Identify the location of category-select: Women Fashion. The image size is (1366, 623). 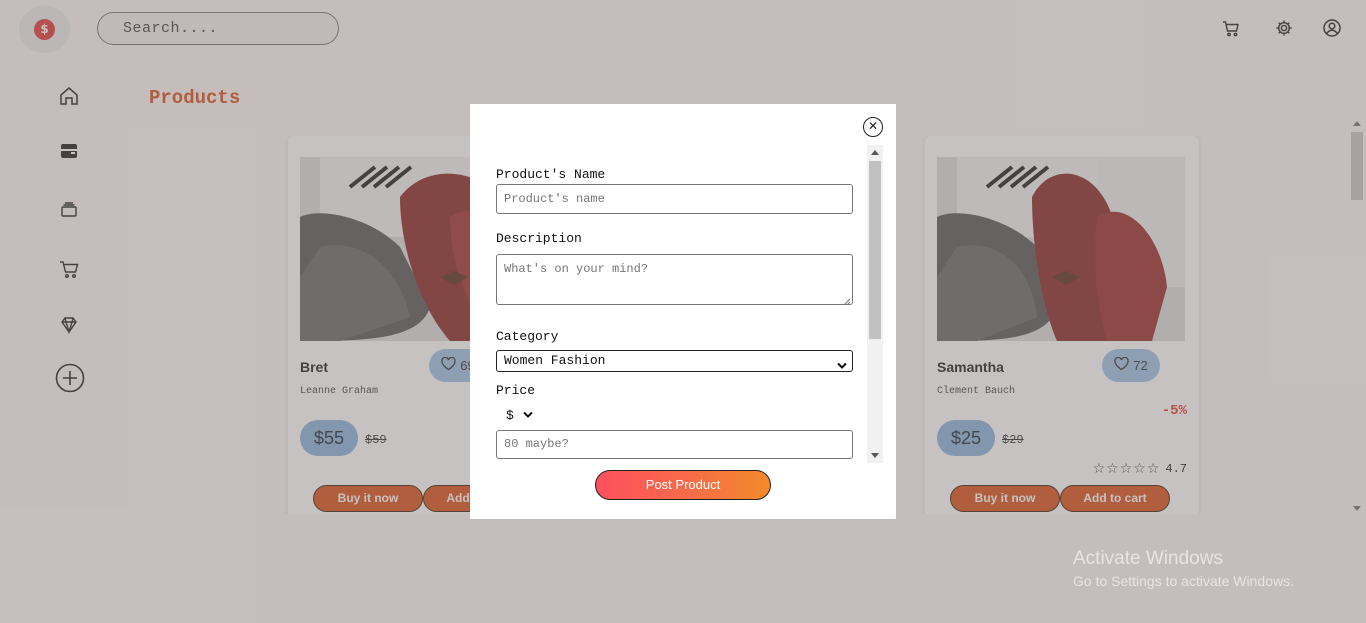
(674, 361).